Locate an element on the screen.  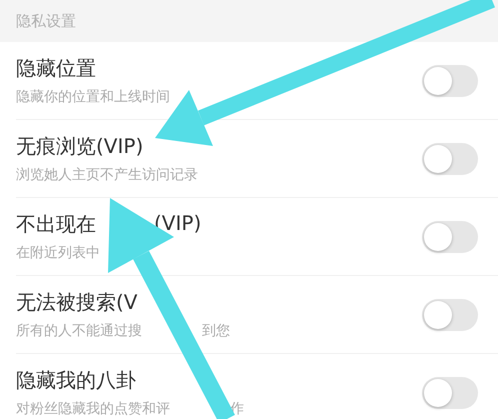
setting-description: 对粉丝隐藏我的点赞和评 is located at coordinates (93, 409).